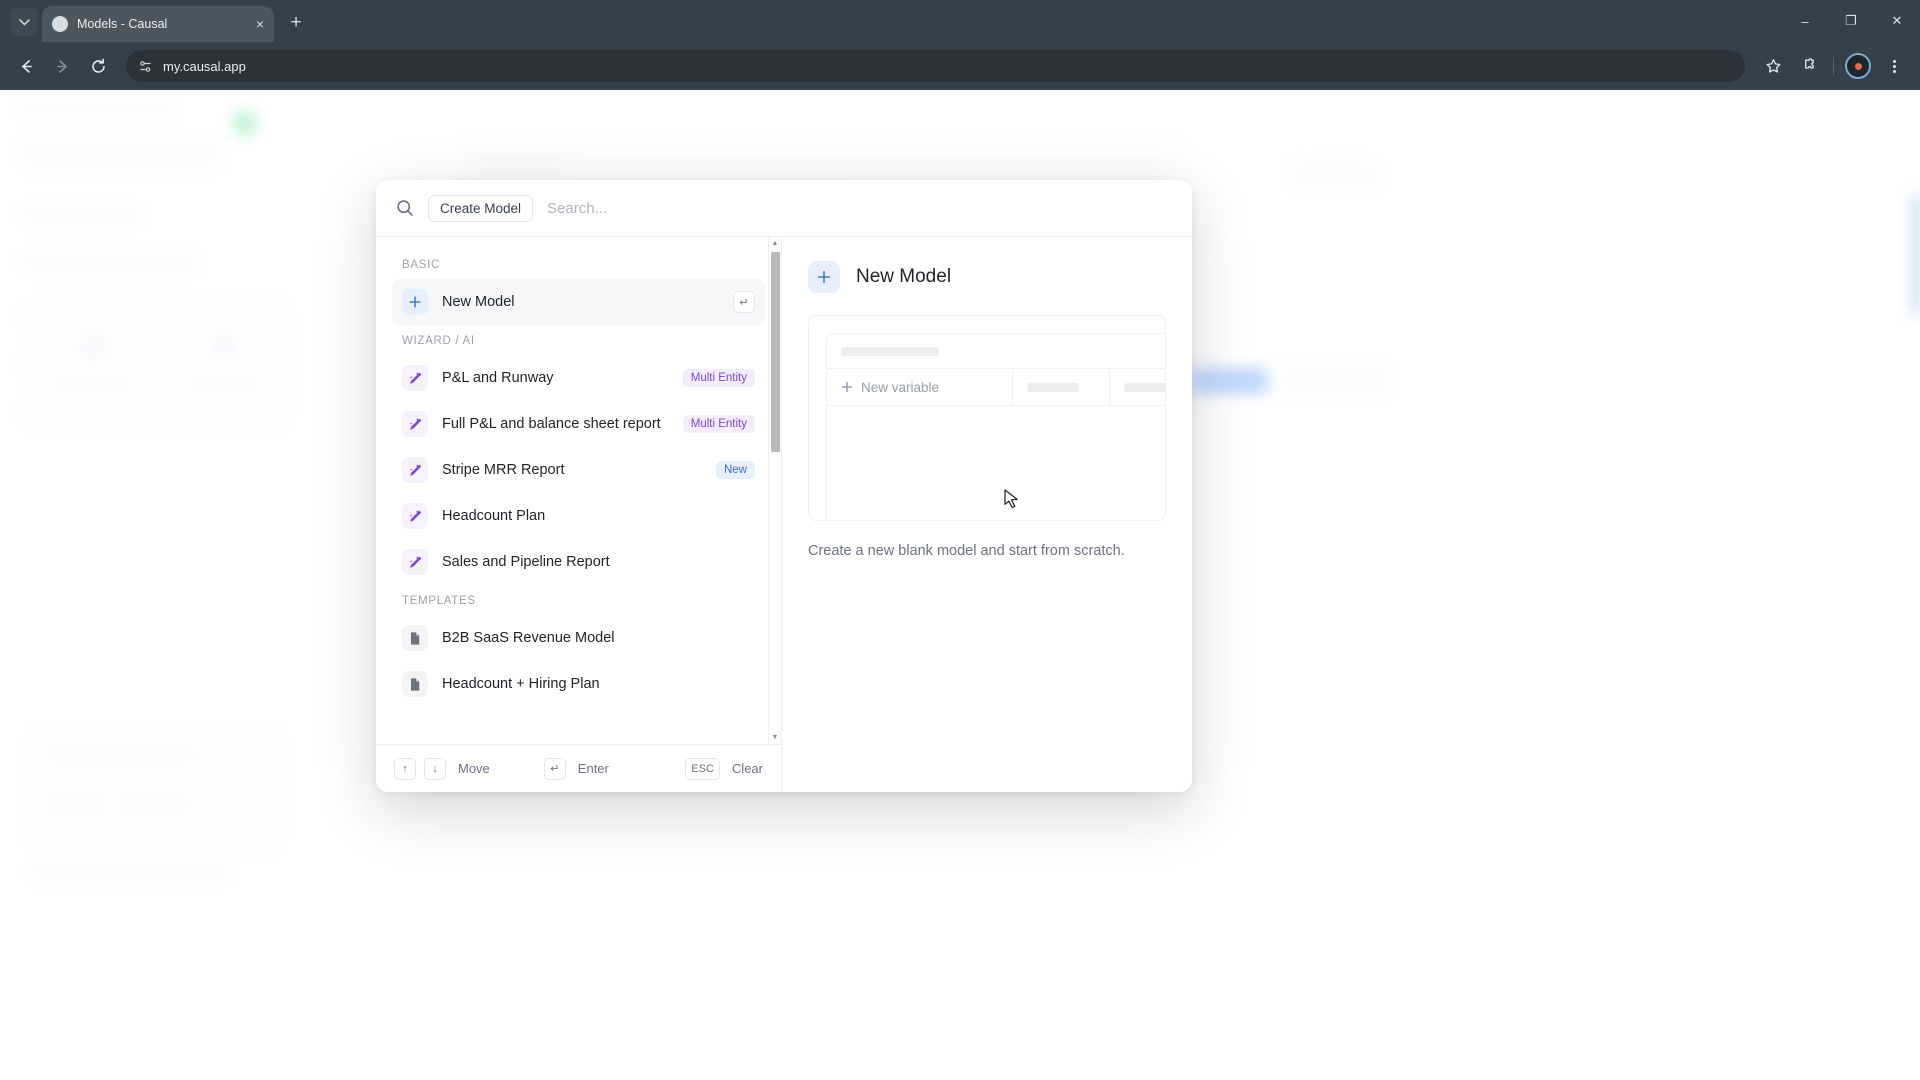  I want to click on globe-icon, so click(60, 24).